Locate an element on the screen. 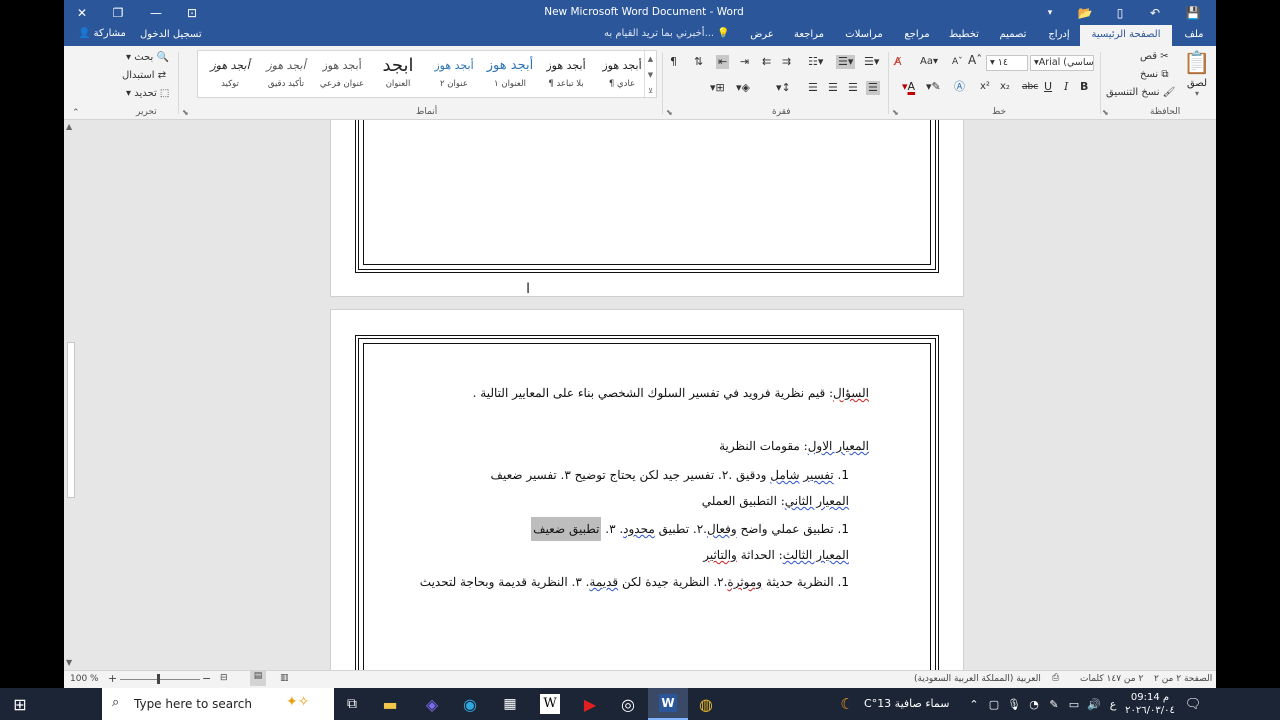 Image resolution: width=1280 pixels, height=720 pixels. grow-font-button: Aˆ is located at coordinates (975, 60).